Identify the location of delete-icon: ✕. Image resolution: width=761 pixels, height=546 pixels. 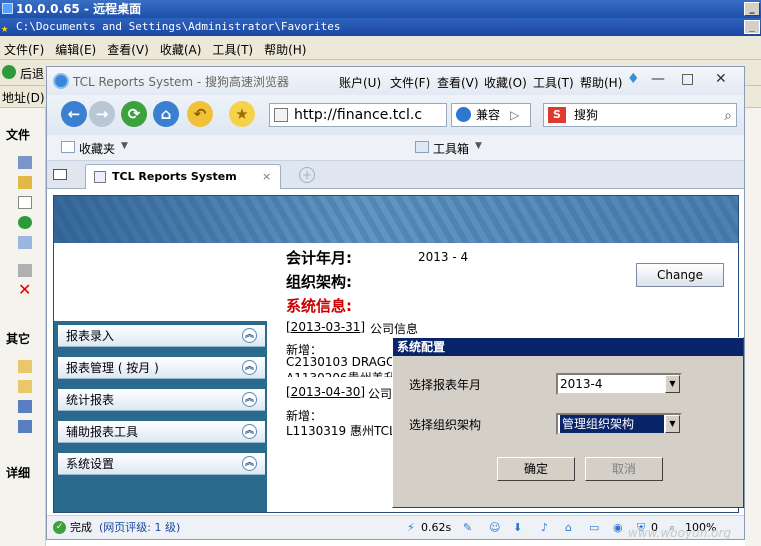
(25, 290).